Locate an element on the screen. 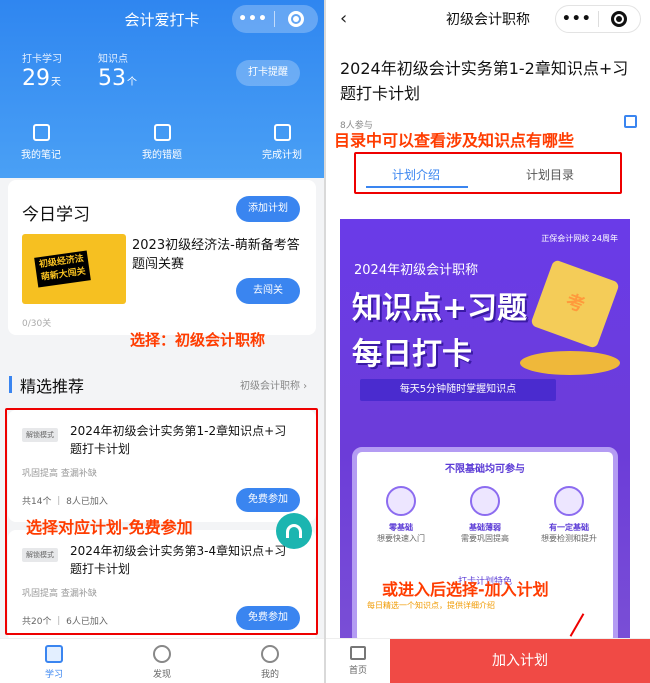 The height and width of the screenshot is (683, 650). plan-title: 2024年初级会计实务第1-2章知识点+习题打卡计划 is located at coordinates (484, 81).